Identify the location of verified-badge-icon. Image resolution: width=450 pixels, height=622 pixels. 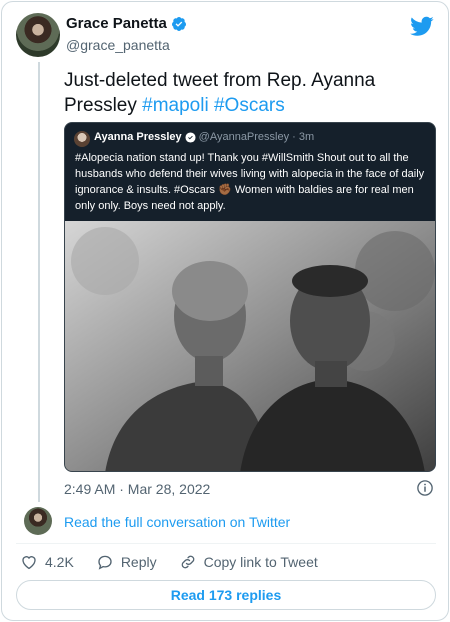
(178, 23).